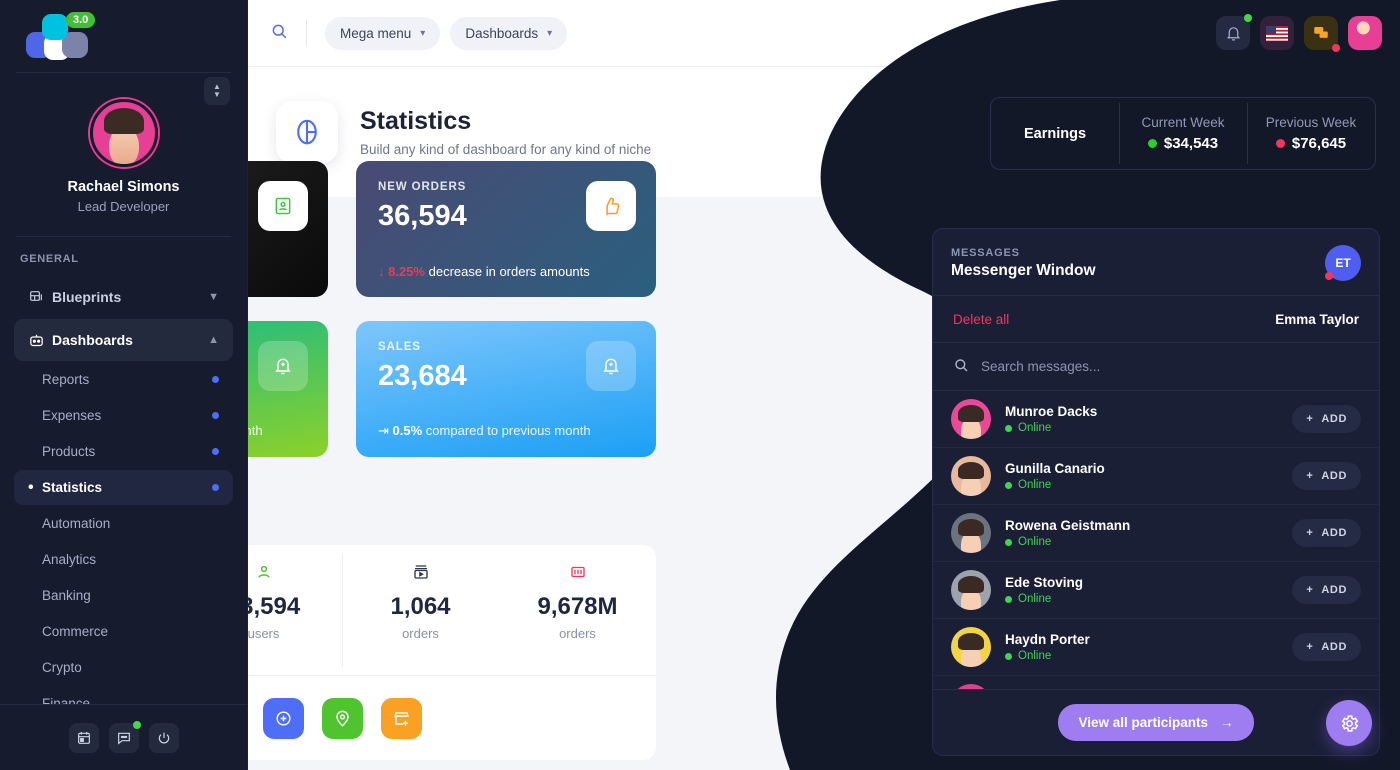 This screenshot has width=1400, height=770. Describe the element at coordinates (123, 36) in the screenshot. I see `brand-logo: 3.0` at that location.